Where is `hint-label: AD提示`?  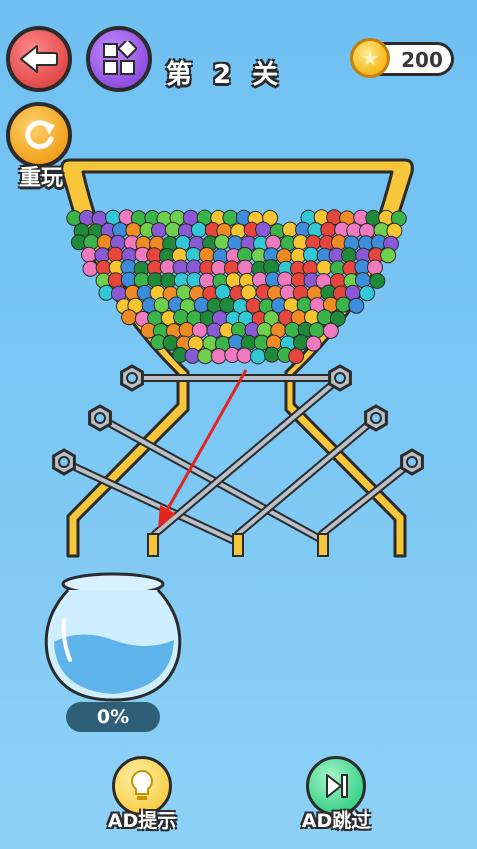
hint-label: AD提示 is located at coordinates (142, 821).